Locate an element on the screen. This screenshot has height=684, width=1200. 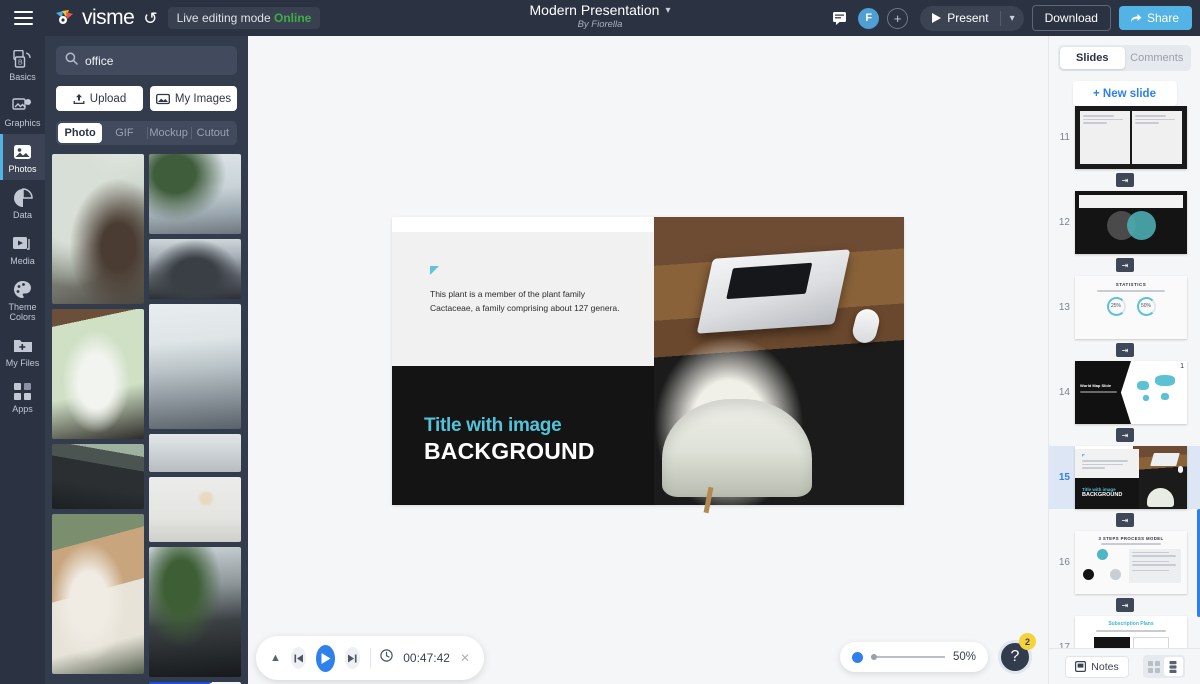
laptop-graphic is located at coordinates (773, 291).